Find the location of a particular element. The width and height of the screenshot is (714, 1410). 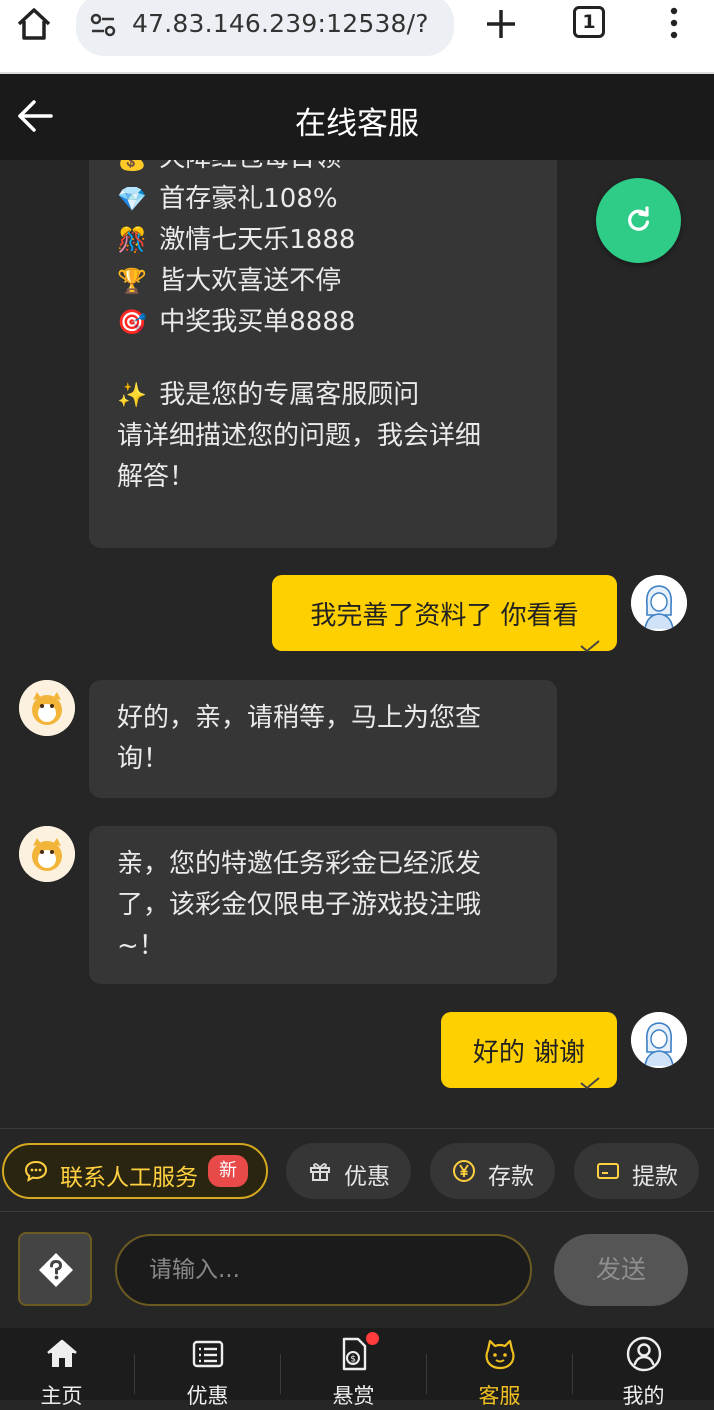

promo-line: 💎 首存豪礼108% is located at coordinates (323, 199).